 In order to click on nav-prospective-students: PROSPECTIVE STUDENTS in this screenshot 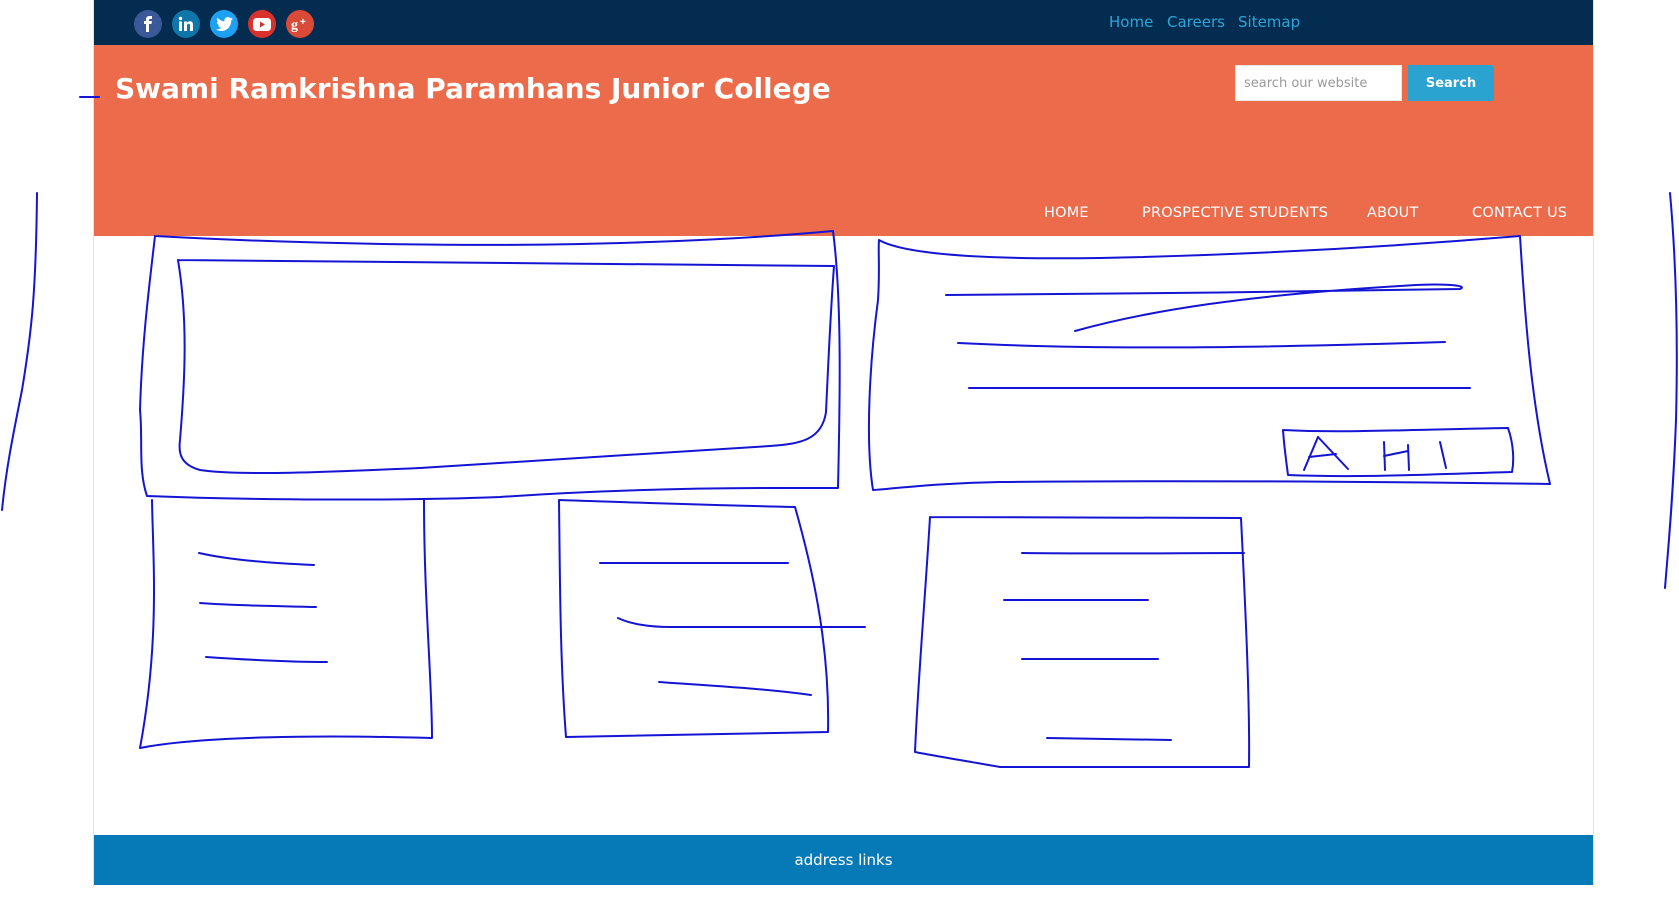, I will do `click(1235, 213)`.